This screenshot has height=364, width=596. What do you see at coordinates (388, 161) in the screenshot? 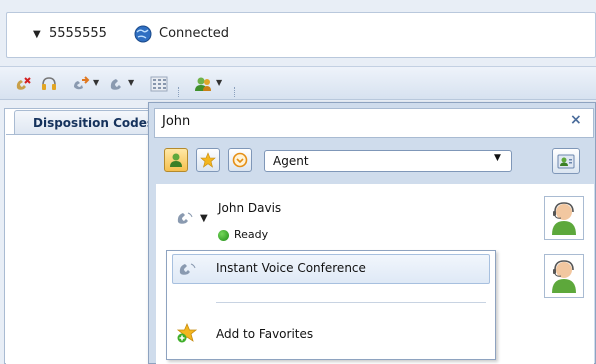
I see `filter-type-select: Agent` at bounding box center [388, 161].